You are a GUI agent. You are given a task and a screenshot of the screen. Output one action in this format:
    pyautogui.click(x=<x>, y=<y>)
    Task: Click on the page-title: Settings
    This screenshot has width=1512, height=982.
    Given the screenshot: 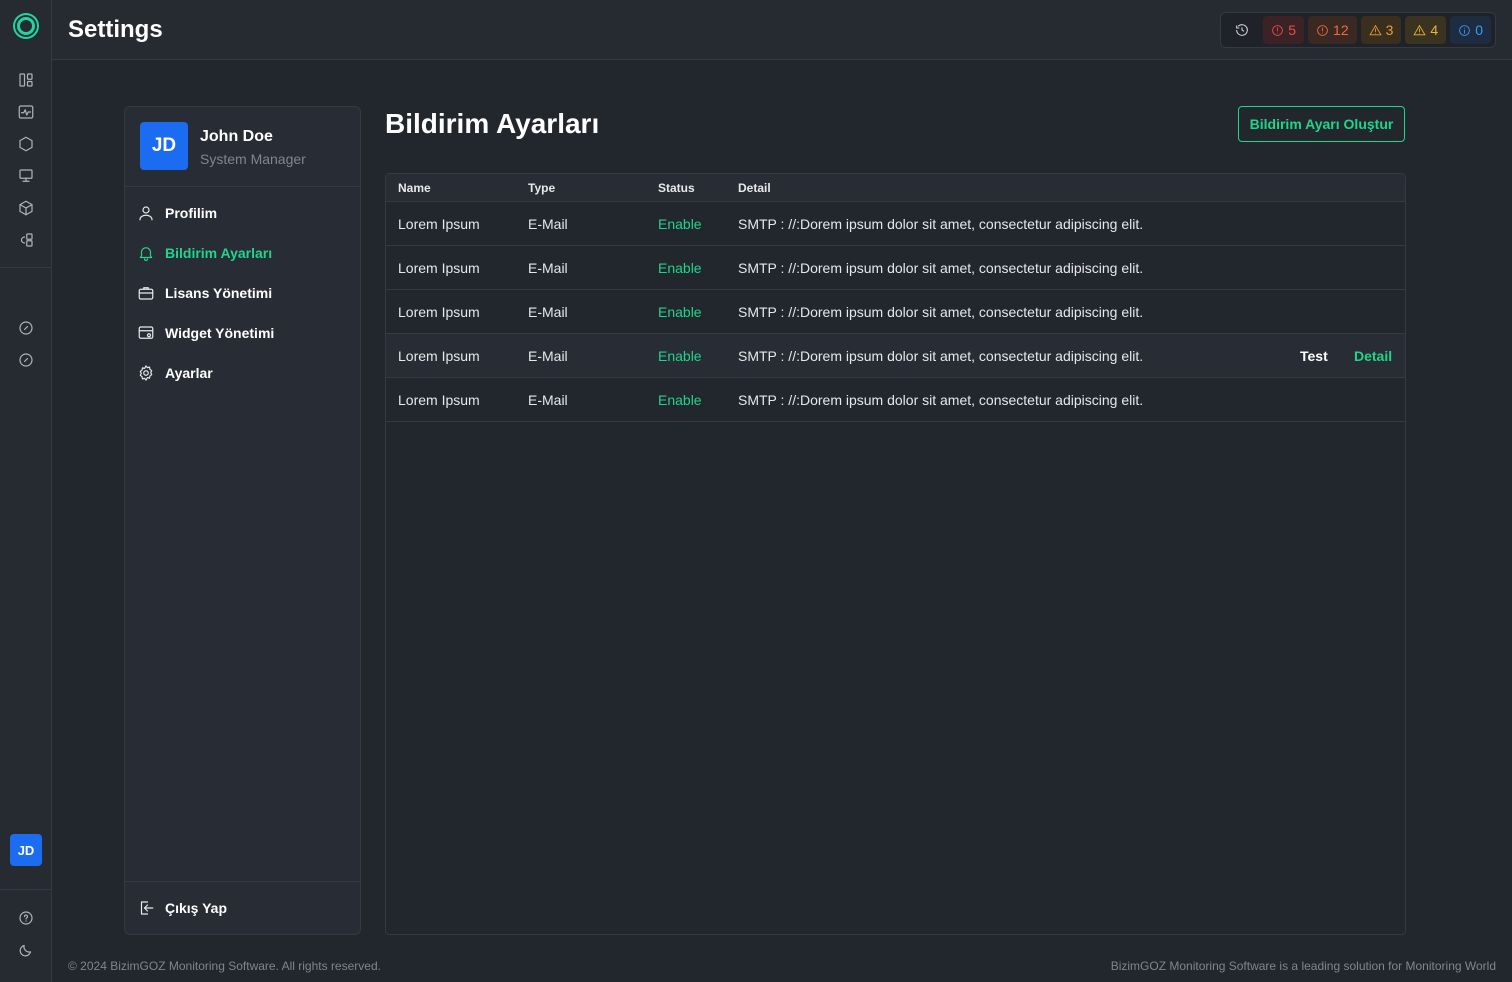 What is the action you would take?
    pyautogui.click(x=115, y=29)
    